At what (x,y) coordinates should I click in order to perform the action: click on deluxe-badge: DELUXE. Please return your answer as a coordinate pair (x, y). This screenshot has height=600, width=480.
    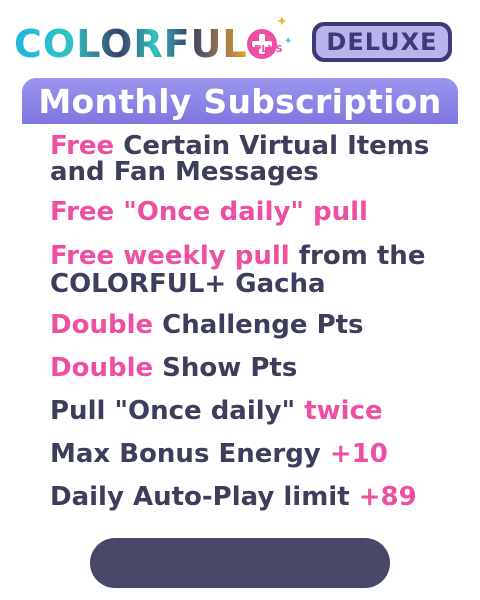
    Looking at the image, I should click on (382, 42).